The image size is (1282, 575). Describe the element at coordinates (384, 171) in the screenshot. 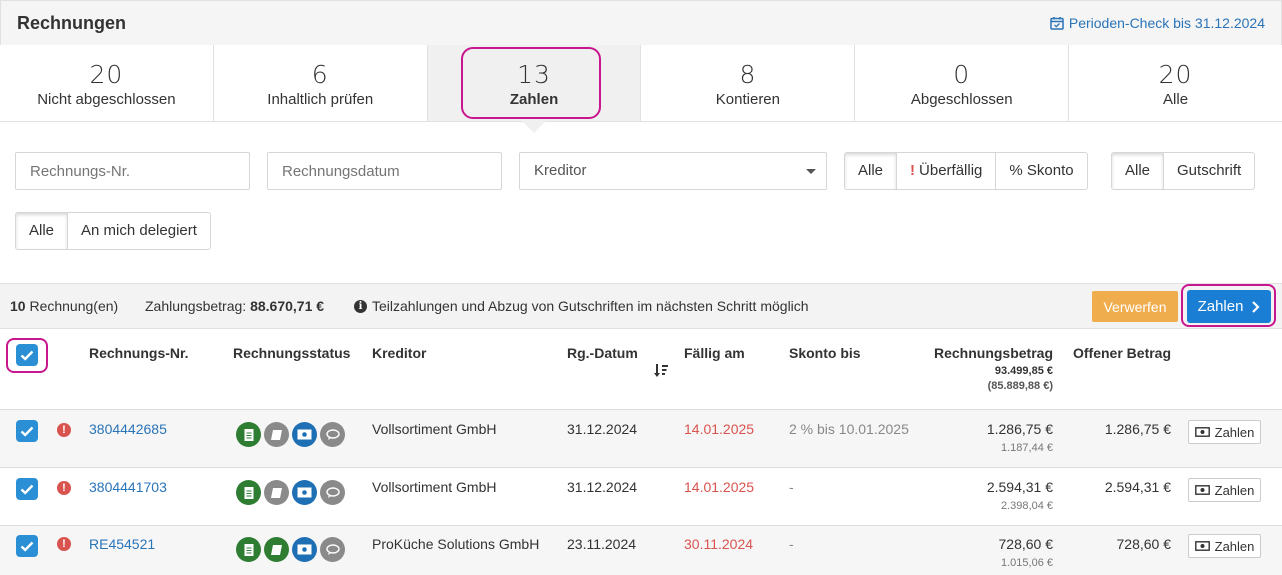

I see `invoice-date-input` at that location.